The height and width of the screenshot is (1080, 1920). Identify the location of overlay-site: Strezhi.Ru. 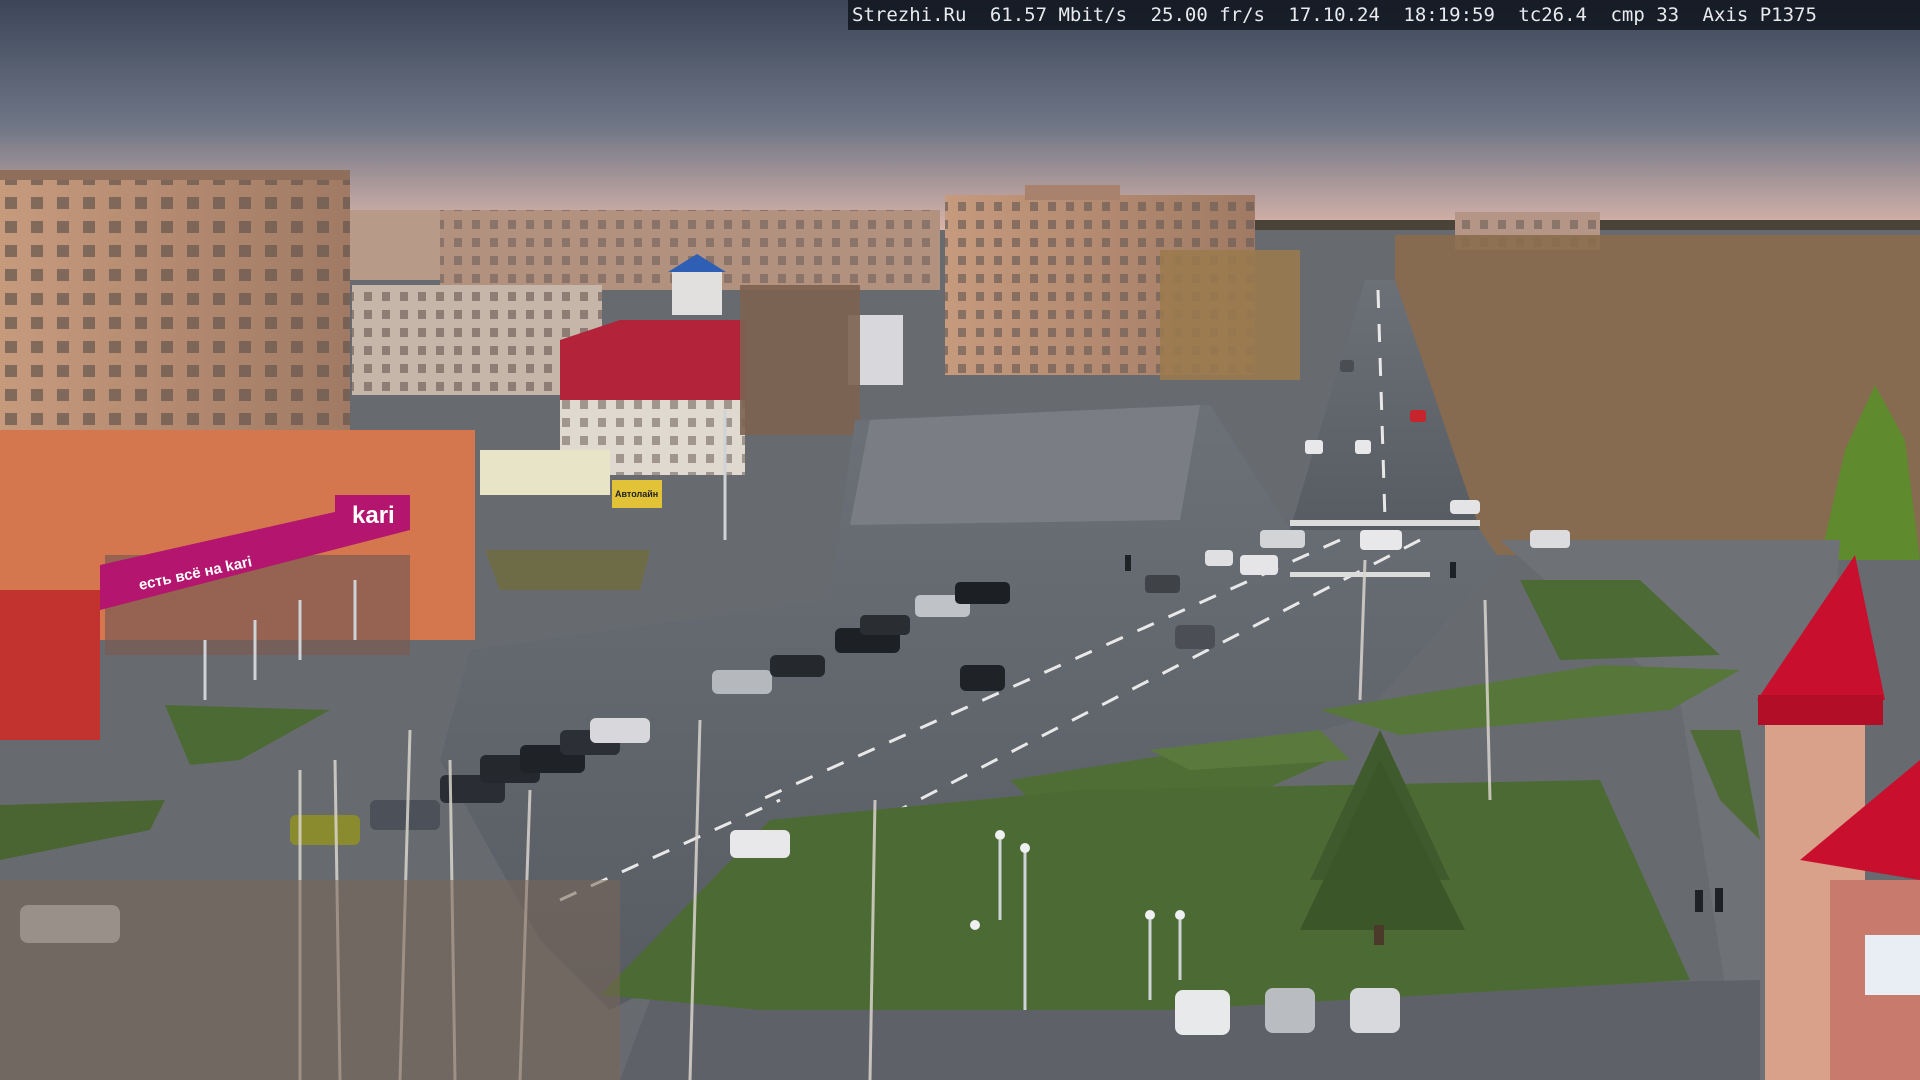
(909, 15).